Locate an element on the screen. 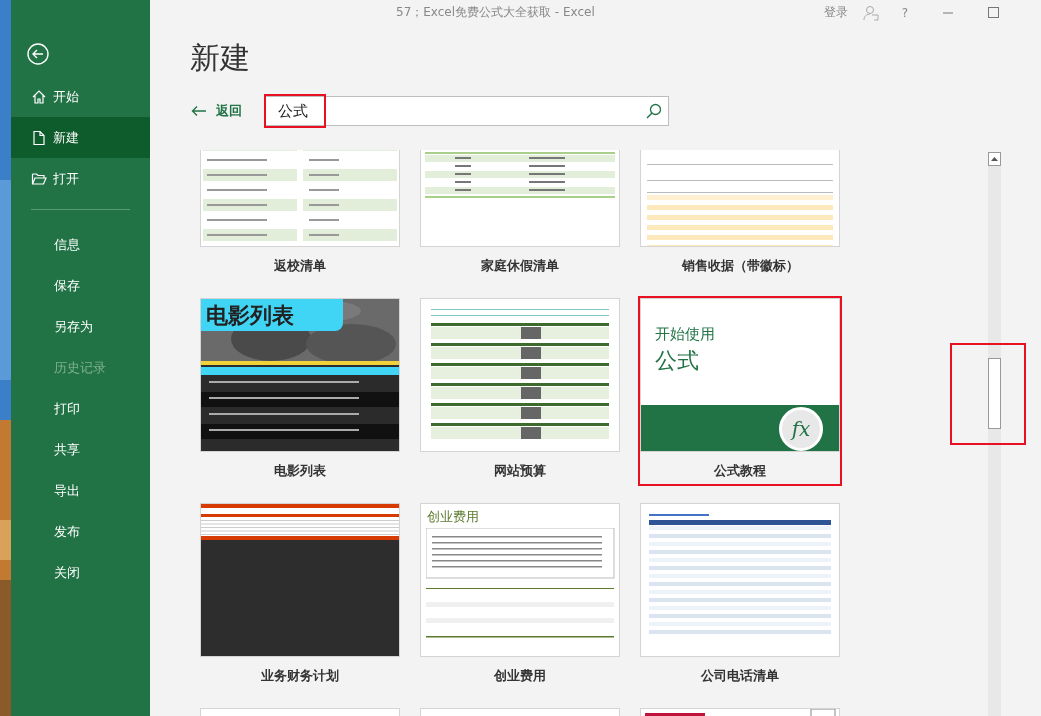  sidebar-item: 共享 is located at coordinates (80, 449).